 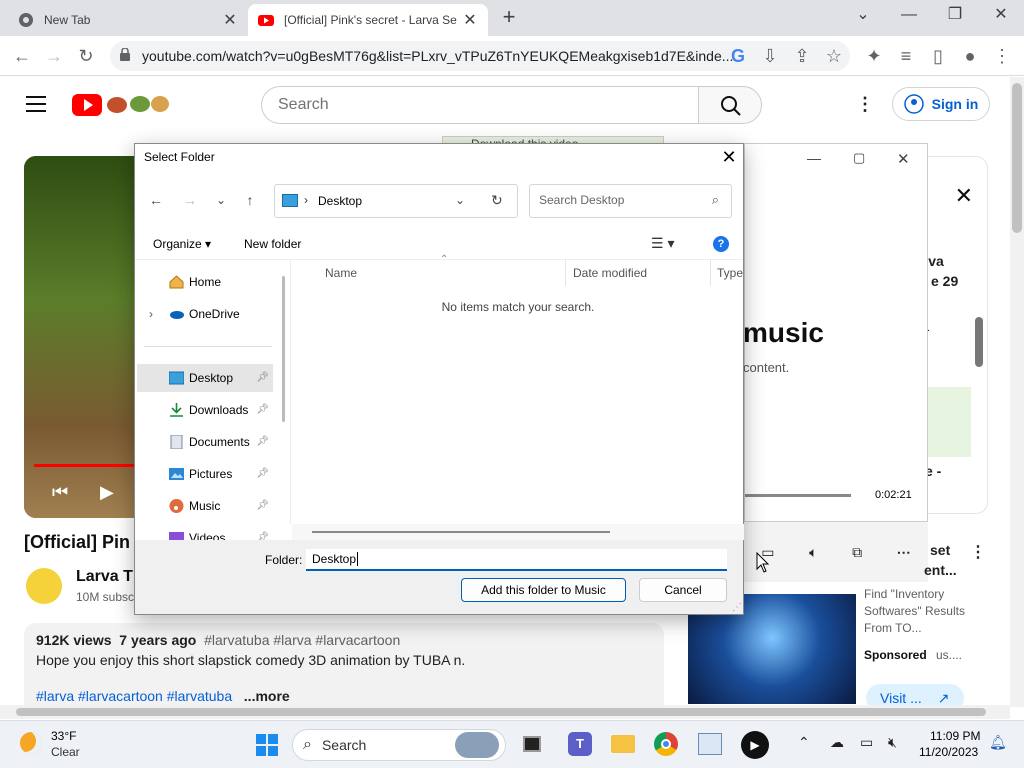 I want to click on up-folder-icon: ↑, so click(x=250, y=200).